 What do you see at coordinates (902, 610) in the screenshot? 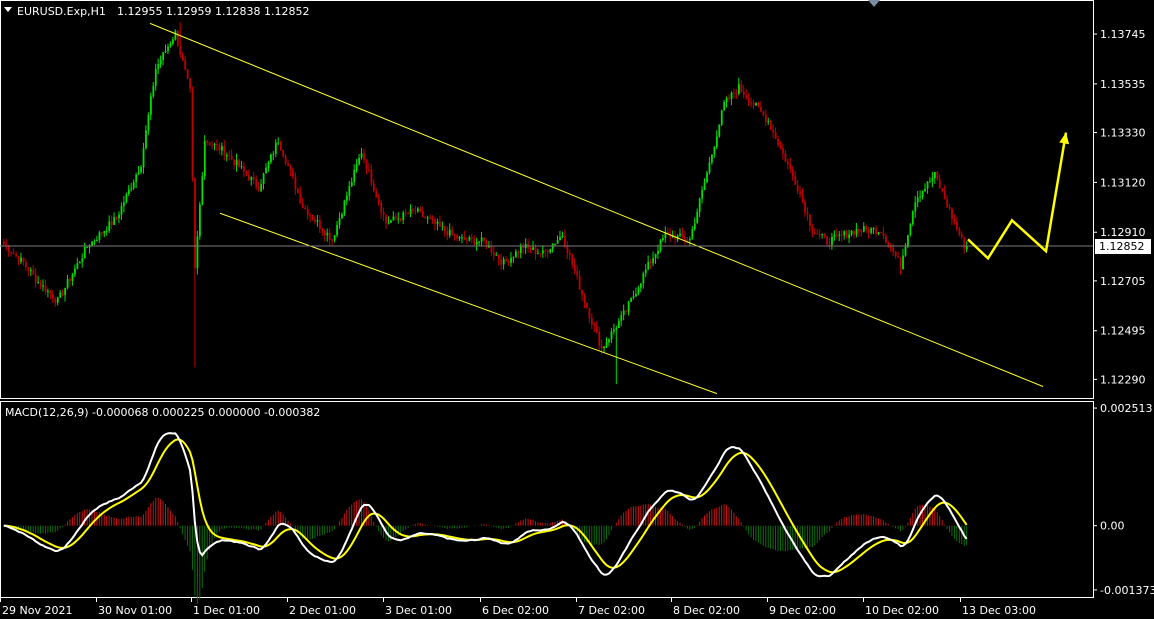
I see `time-tick-label: 10 Dec 02:00` at bounding box center [902, 610].